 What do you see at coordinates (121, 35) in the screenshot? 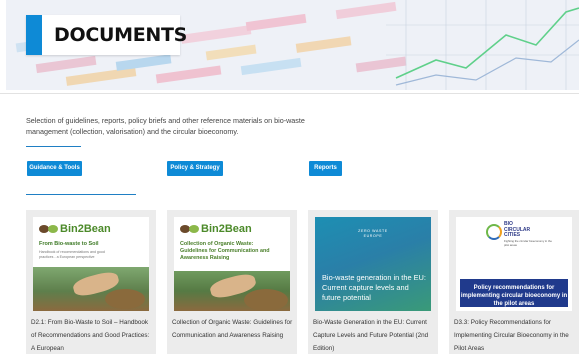
I see `page-title: DOCUMENTS` at bounding box center [121, 35].